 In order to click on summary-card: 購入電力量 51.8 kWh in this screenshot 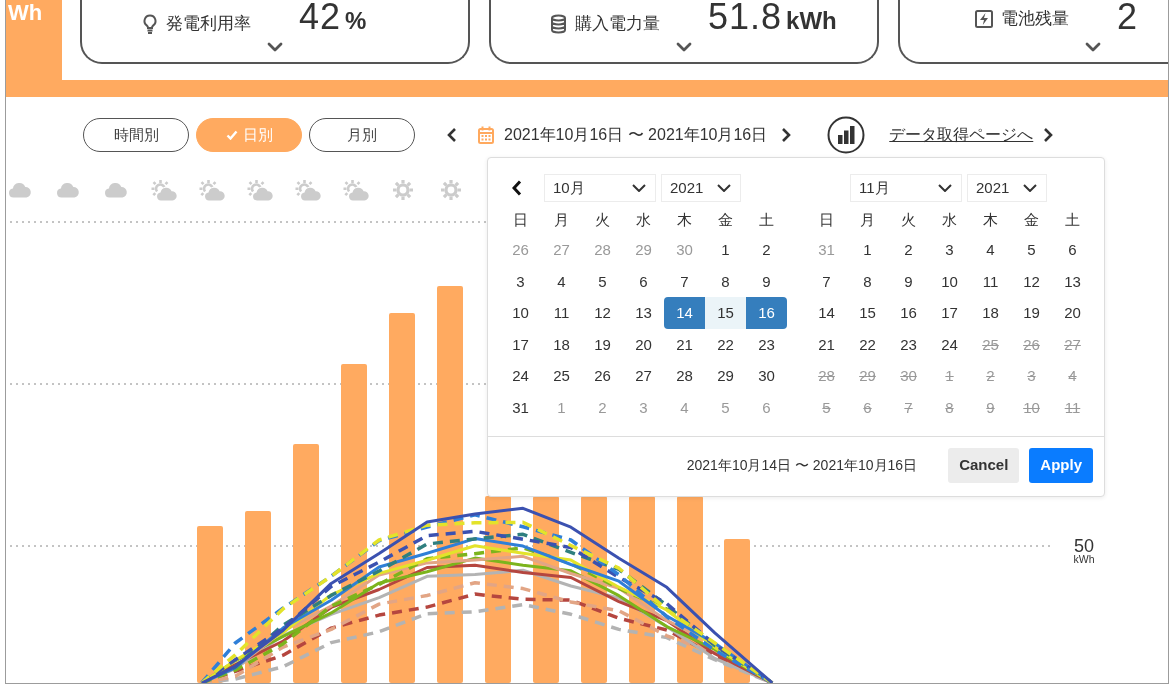, I will do `click(684, 32)`.